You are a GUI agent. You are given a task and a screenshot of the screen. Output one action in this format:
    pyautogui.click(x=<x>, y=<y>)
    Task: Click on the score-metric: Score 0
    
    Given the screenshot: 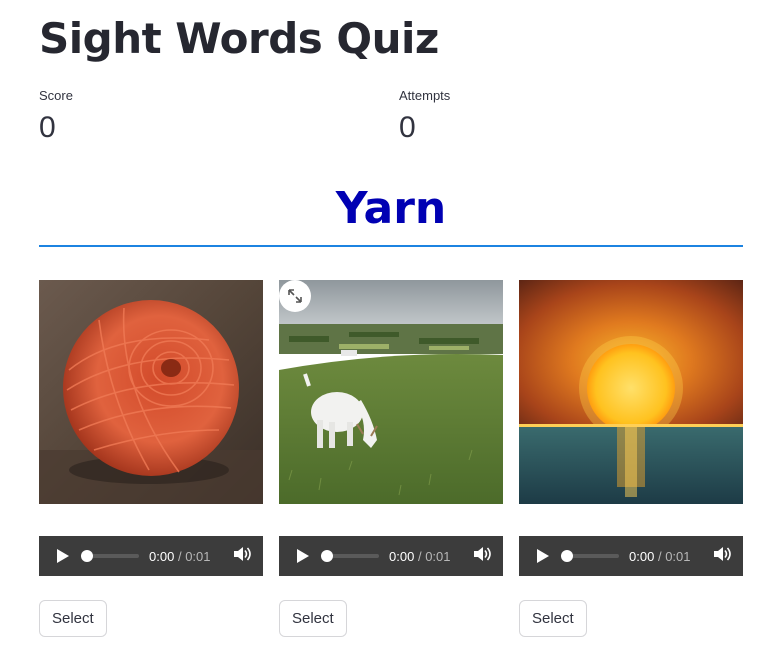 What is the action you would take?
    pyautogui.click(x=56, y=116)
    